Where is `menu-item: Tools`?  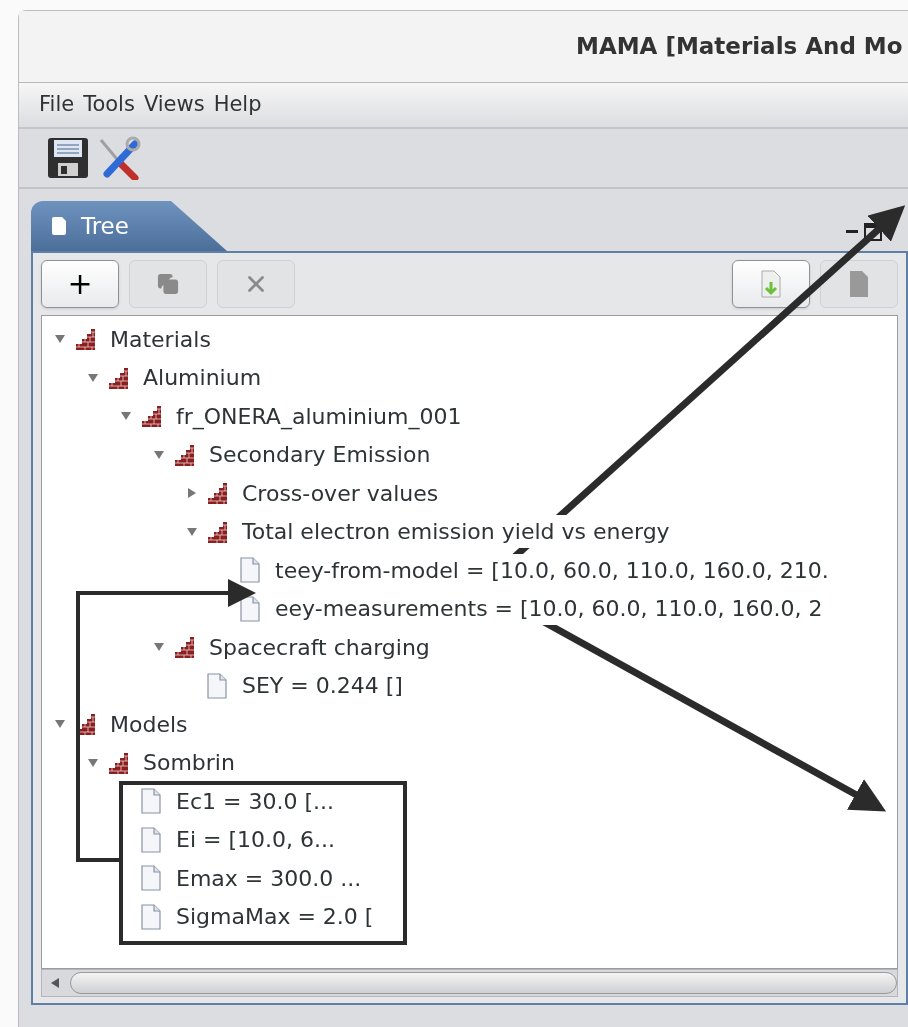
menu-item: Tools is located at coordinates (109, 105).